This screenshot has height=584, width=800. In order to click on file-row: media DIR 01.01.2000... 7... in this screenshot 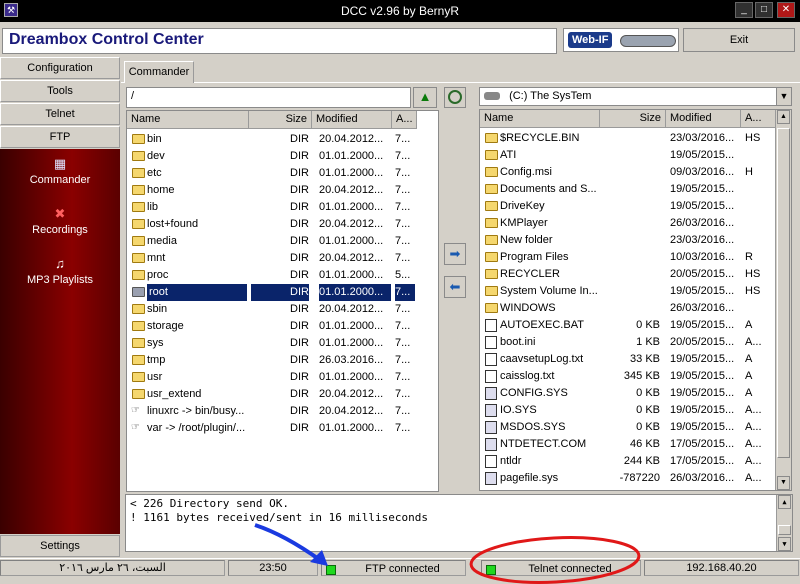, I will do `click(282, 241)`.